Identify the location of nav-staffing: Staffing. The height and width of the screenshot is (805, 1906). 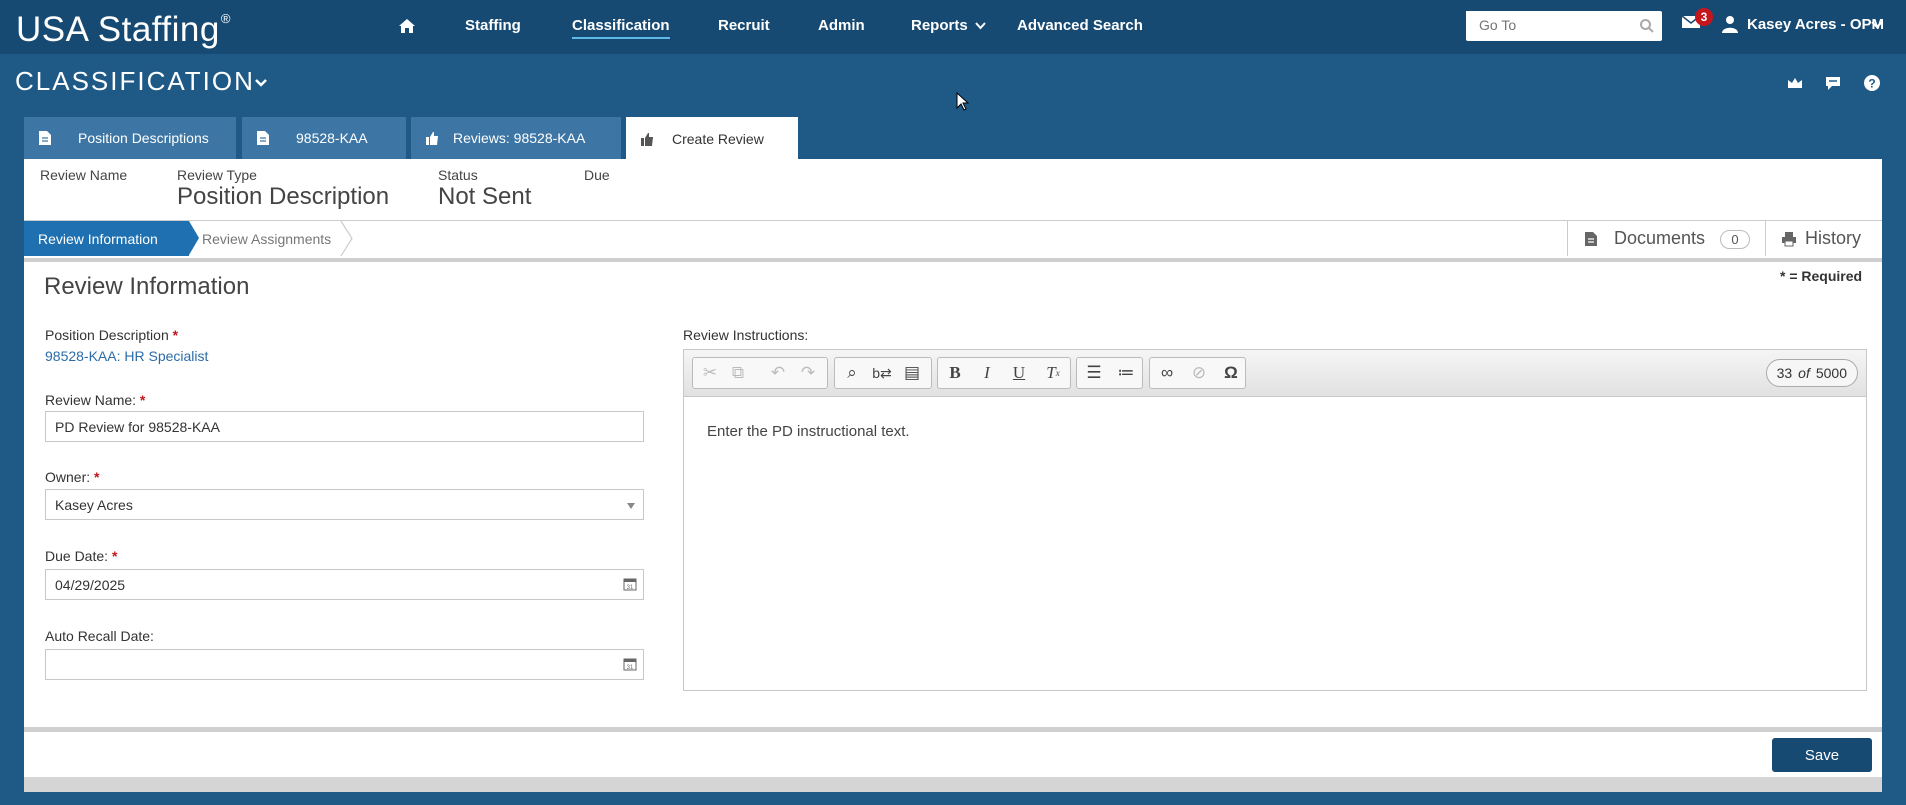
(493, 25).